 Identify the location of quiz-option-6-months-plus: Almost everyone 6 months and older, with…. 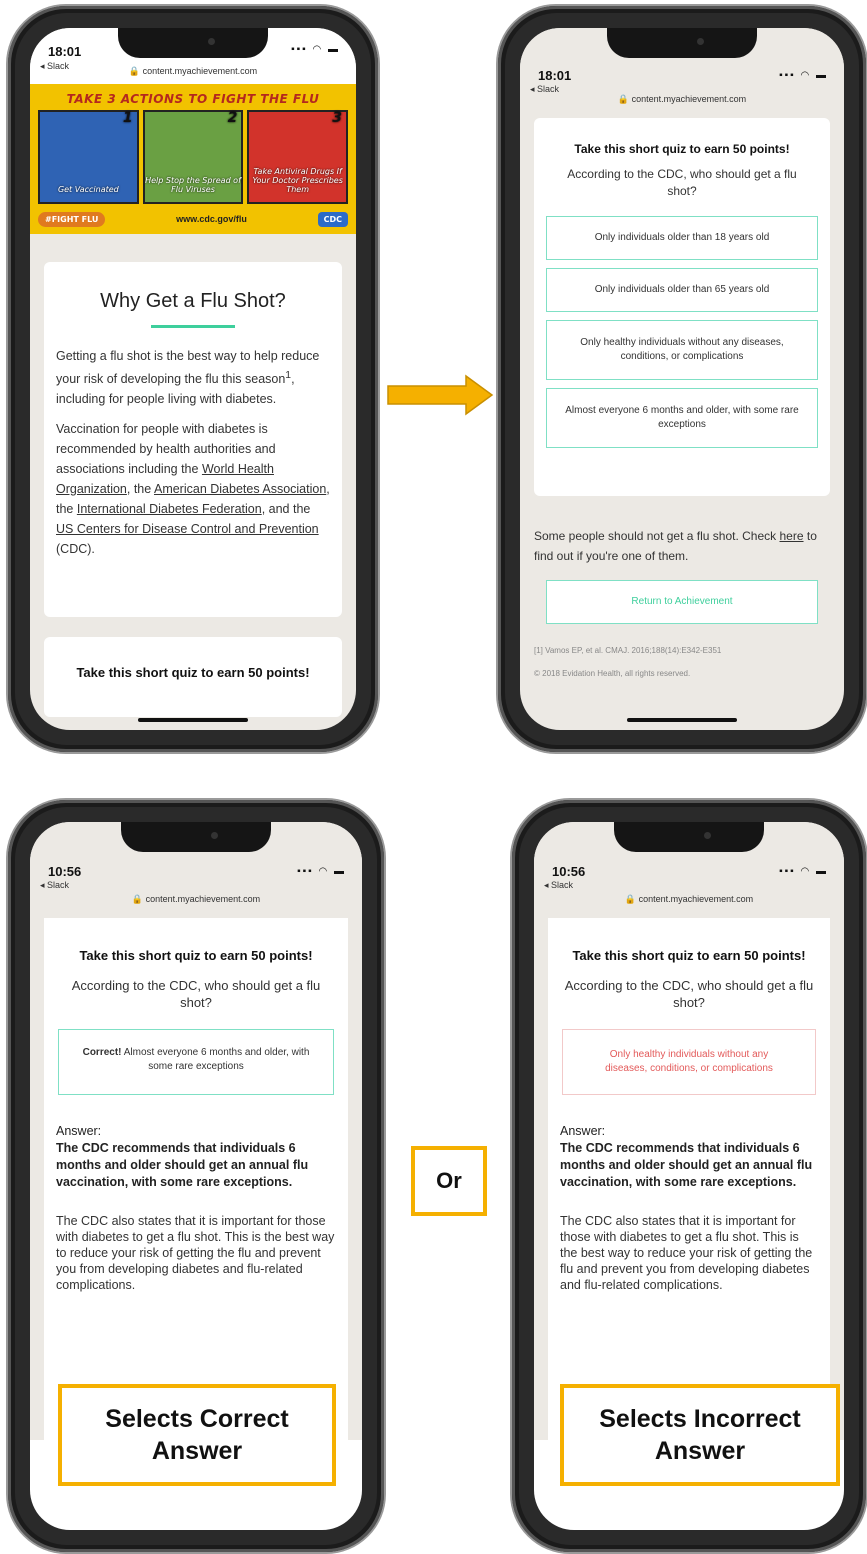
(682, 418).